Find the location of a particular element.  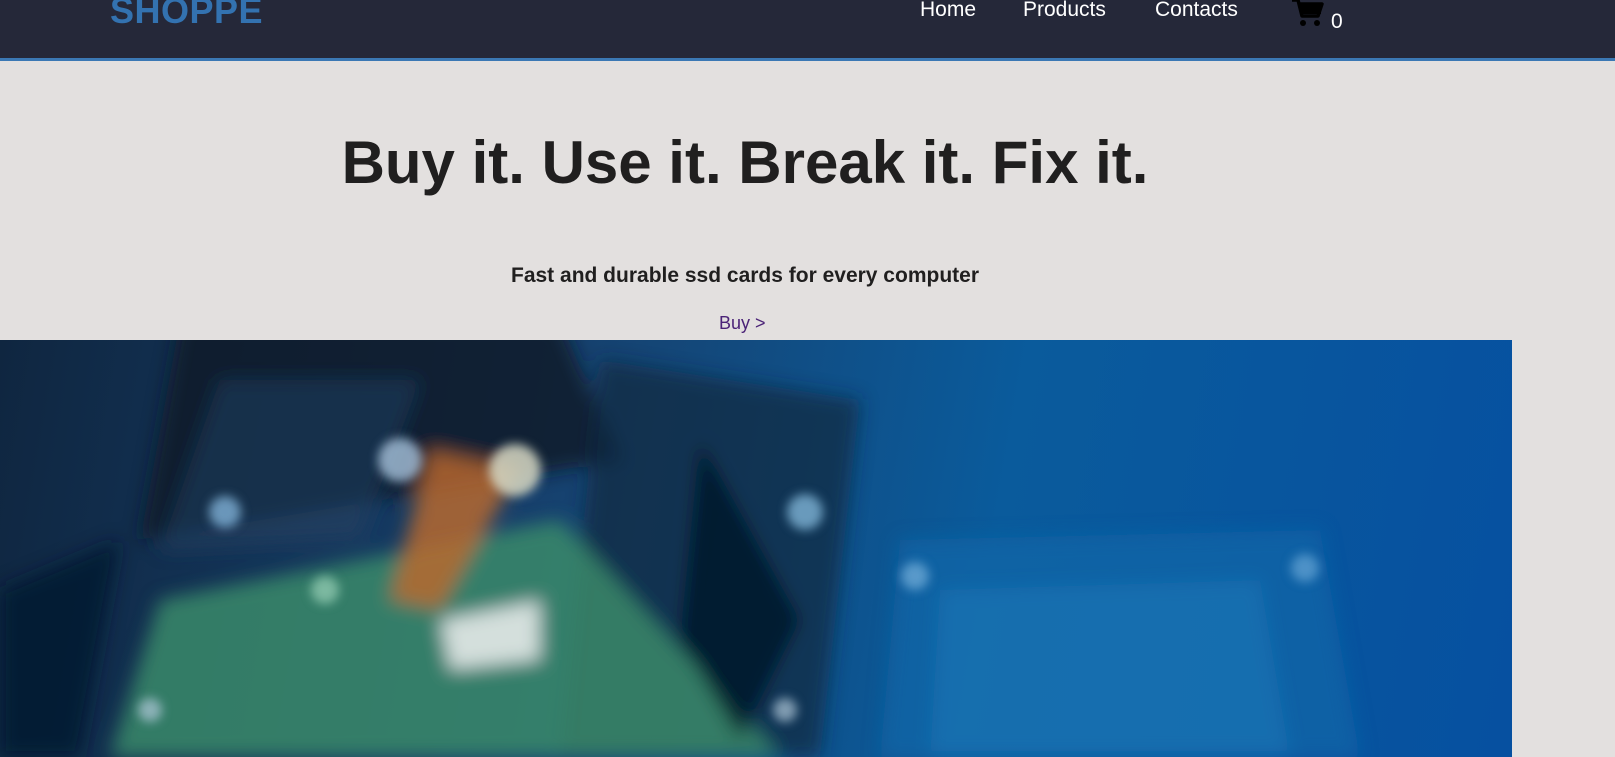

nav-link-contacts: Contacts is located at coordinates (1196, 11).